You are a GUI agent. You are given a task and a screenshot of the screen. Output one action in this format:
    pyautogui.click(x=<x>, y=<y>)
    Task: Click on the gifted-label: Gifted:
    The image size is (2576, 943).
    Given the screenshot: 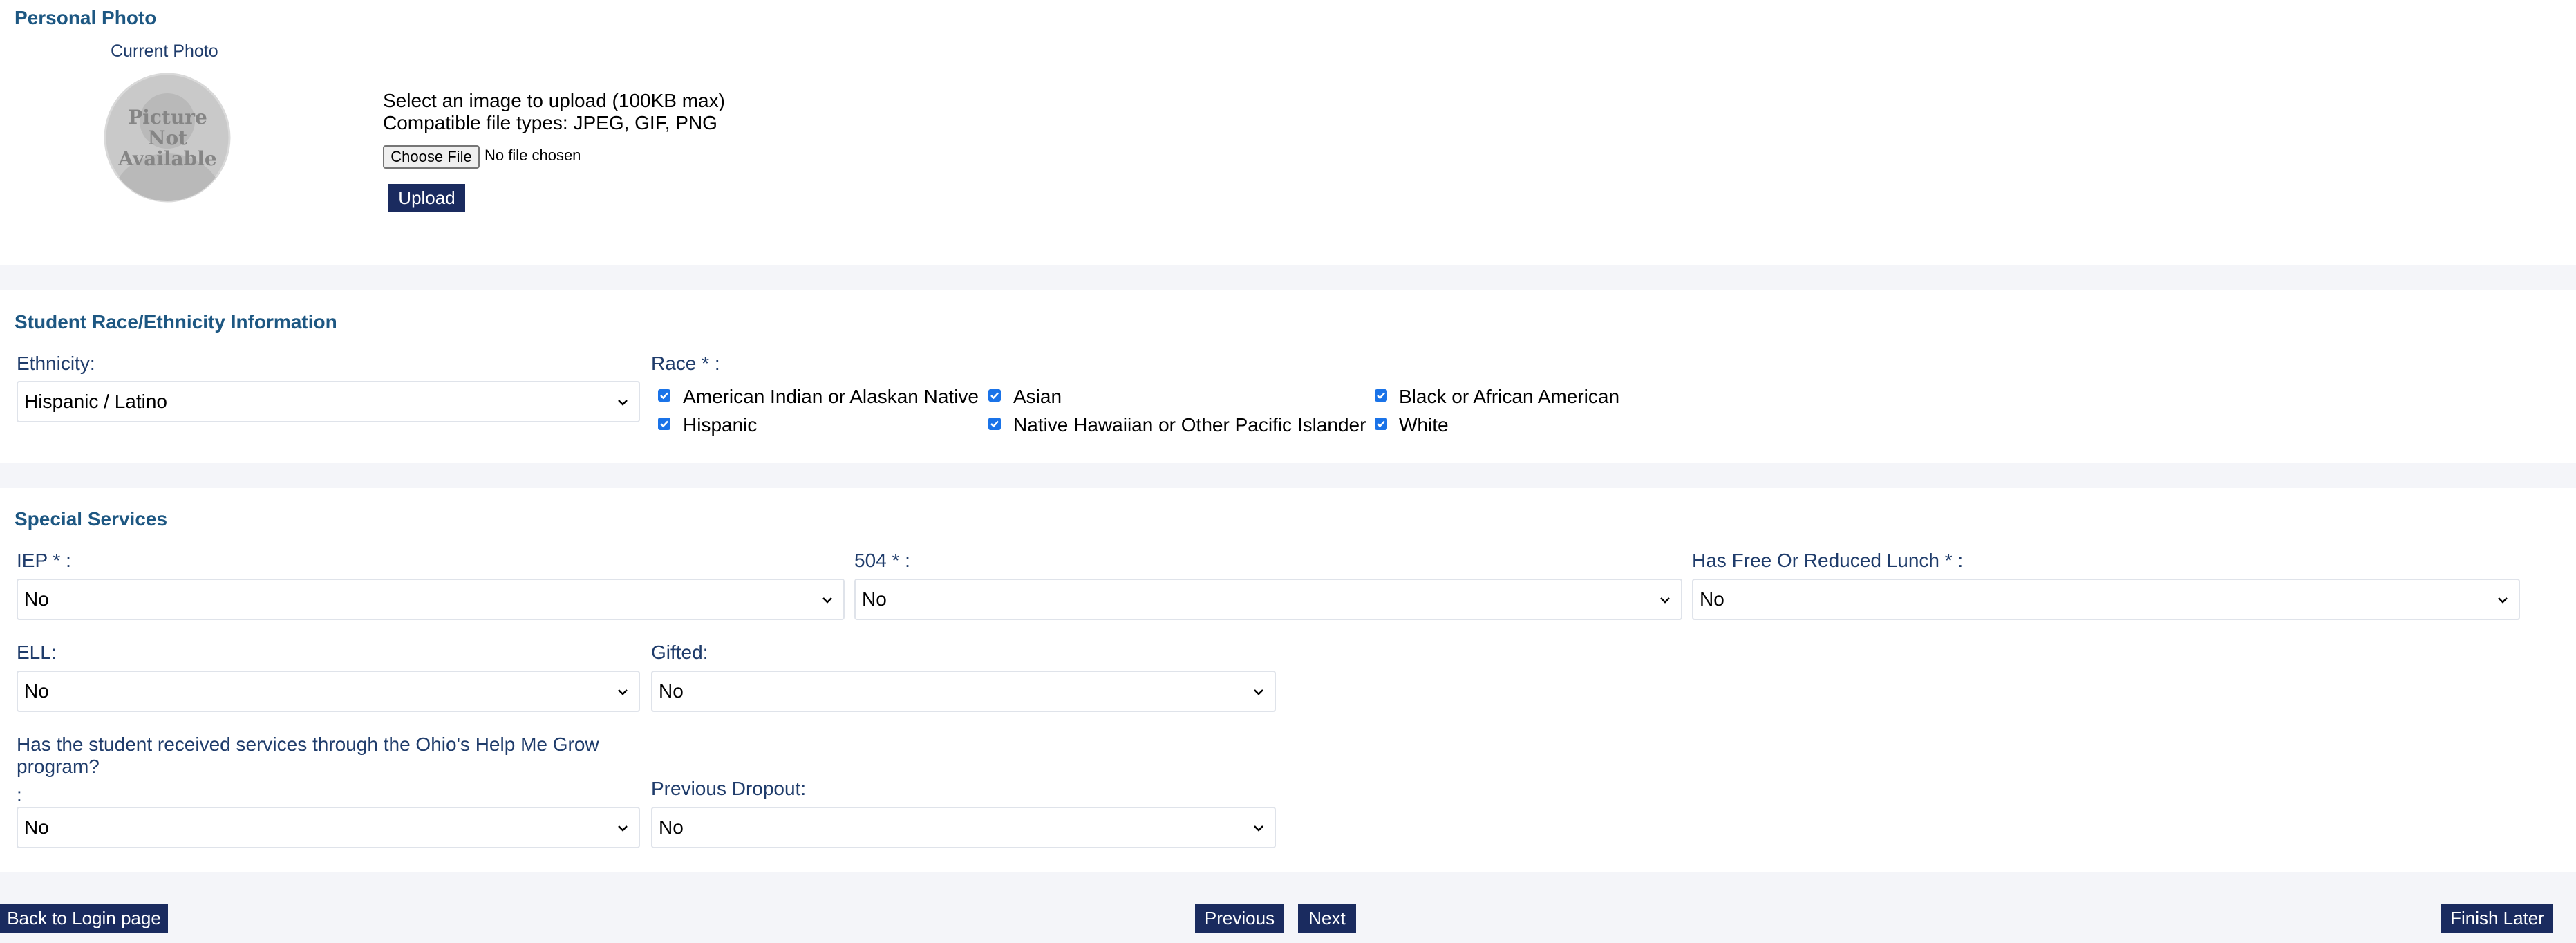 What is the action you would take?
    pyautogui.click(x=679, y=652)
    